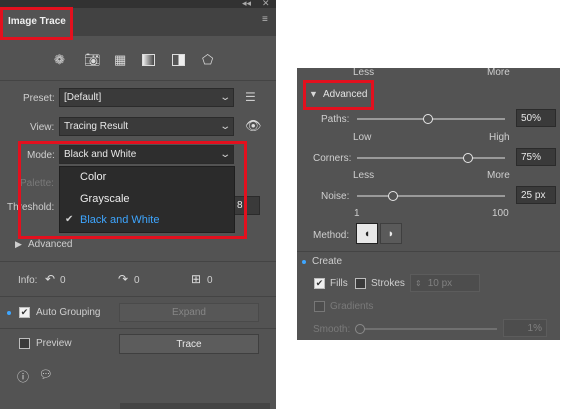 This screenshot has width=562, height=409. Describe the element at coordinates (196, 279) in the screenshot. I see `colors-icon: ⊞` at that location.